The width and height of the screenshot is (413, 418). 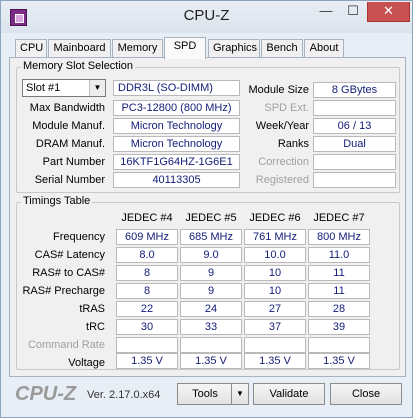 What do you see at coordinates (66, 345) in the screenshot?
I see `command-rate-label: Command Rate` at bounding box center [66, 345].